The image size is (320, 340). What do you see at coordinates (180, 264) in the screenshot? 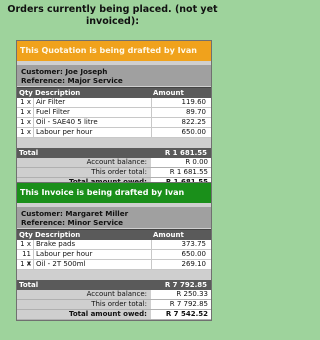
I see `item-amount: 269.10` at bounding box center [180, 264].